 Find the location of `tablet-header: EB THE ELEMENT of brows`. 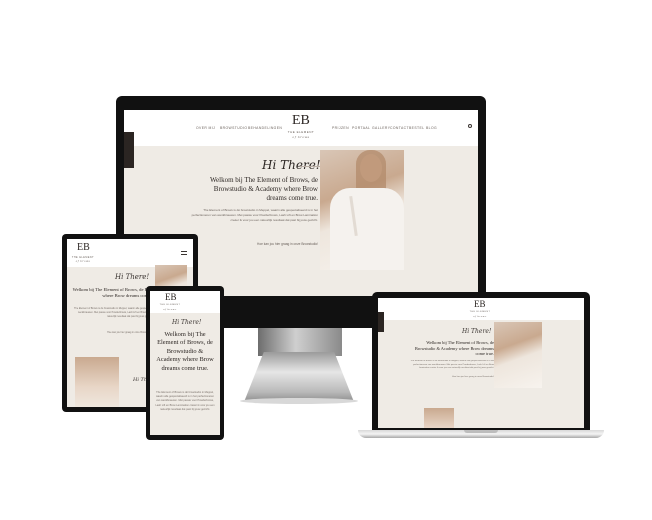

tablet-header: EB THE ELEMENT of brows is located at coordinates (130, 253).